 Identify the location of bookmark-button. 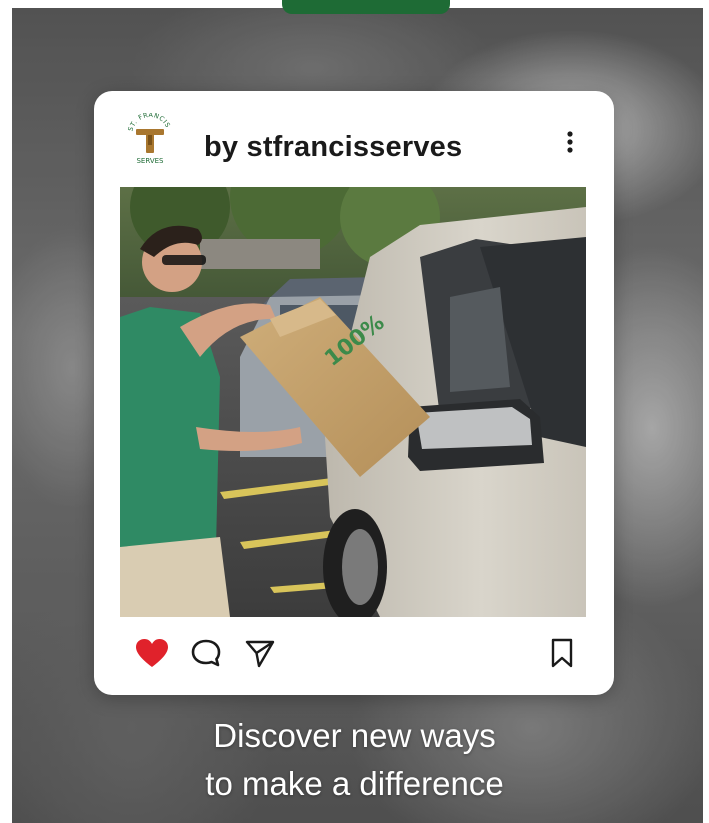
(562, 653).